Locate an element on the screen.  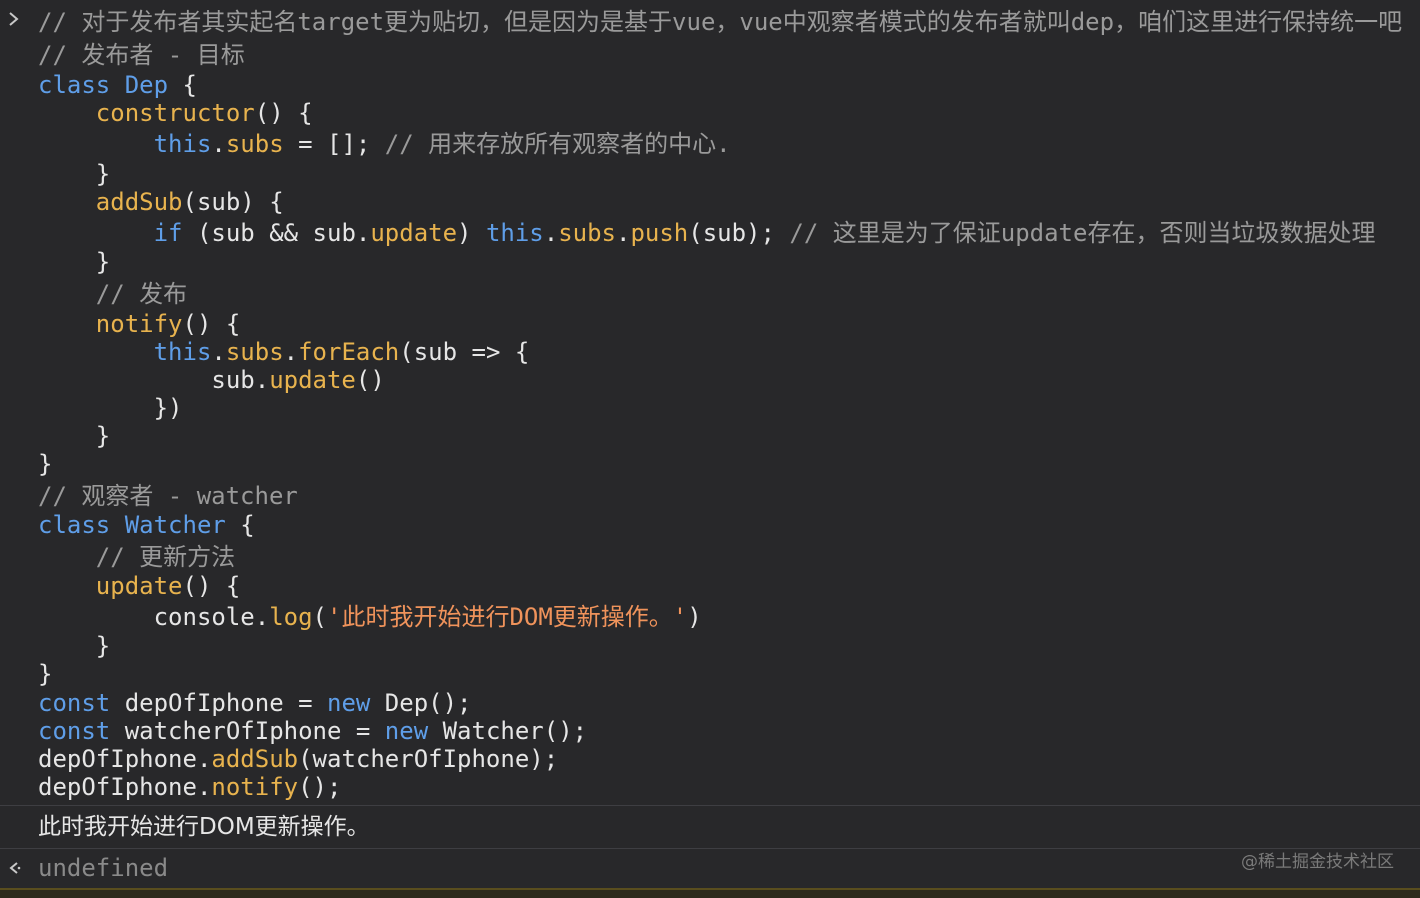
code-token-plain: console. is located at coordinates (154, 617).